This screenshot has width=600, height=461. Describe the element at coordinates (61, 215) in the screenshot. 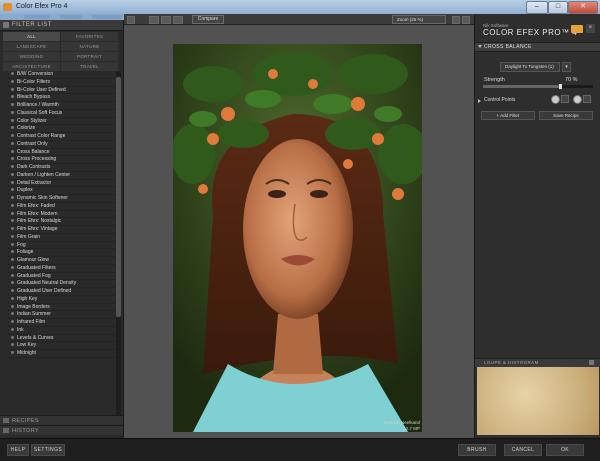

I see `filter-item: Film Efex: Modern` at that location.